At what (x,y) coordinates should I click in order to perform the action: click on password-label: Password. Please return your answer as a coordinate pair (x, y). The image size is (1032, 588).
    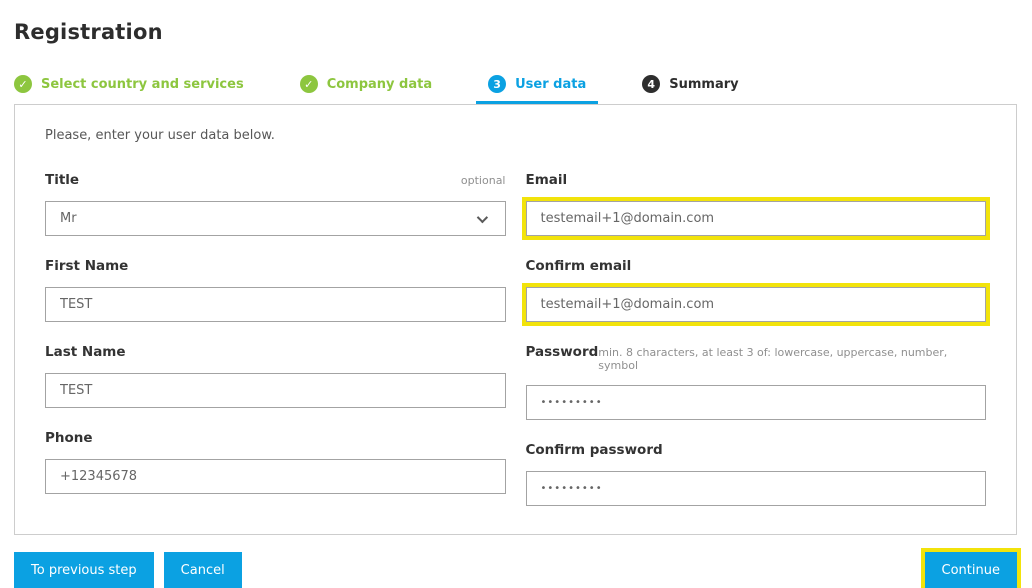
    Looking at the image, I should click on (562, 352).